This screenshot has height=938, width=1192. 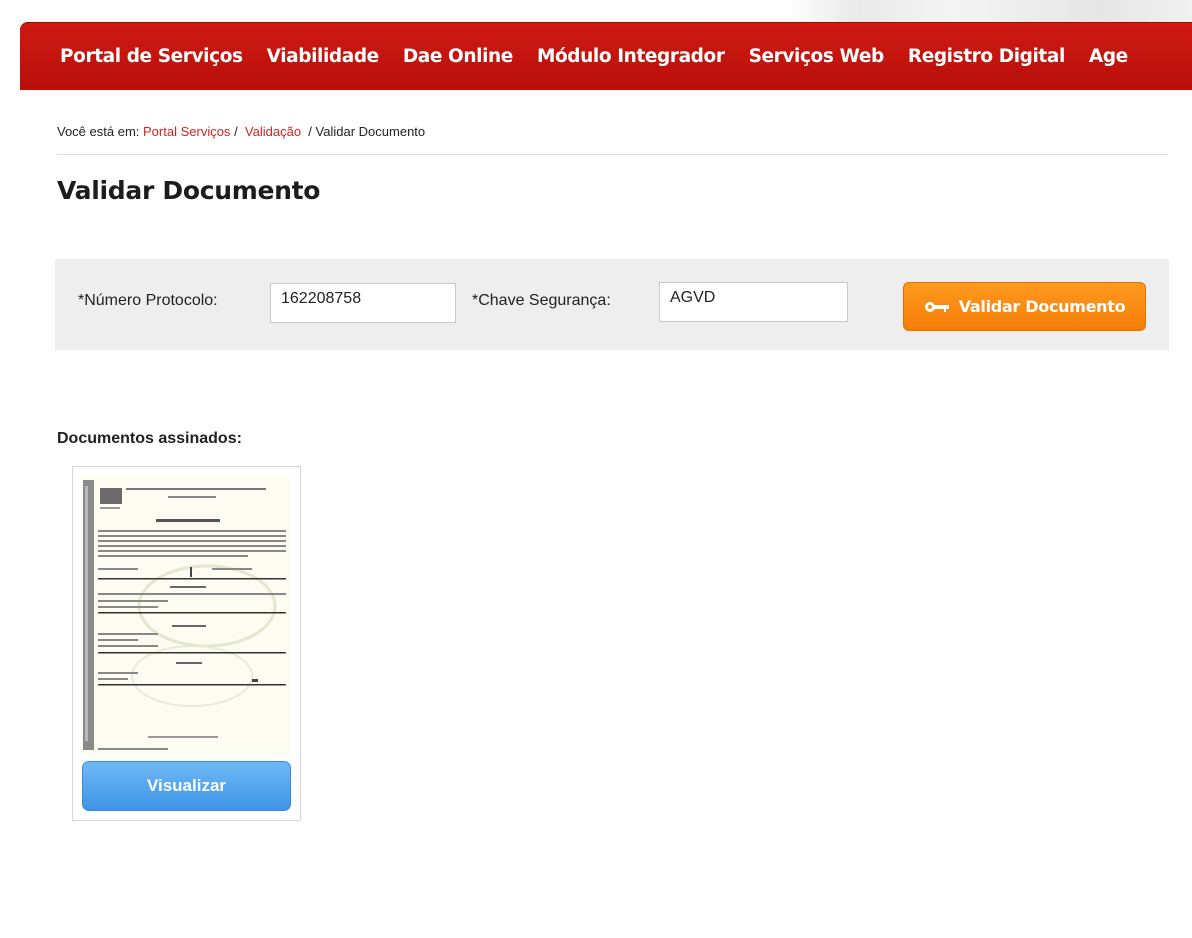 What do you see at coordinates (596, 11) in the screenshot?
I see `top-background-strip` at bounding box center [596, 11].